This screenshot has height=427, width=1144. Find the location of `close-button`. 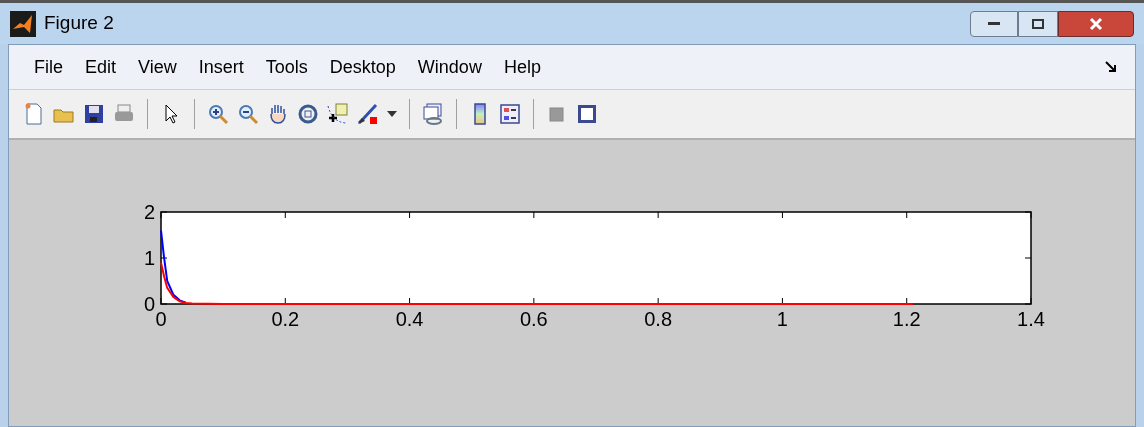

close-button is located at coordinates (1096, 23).